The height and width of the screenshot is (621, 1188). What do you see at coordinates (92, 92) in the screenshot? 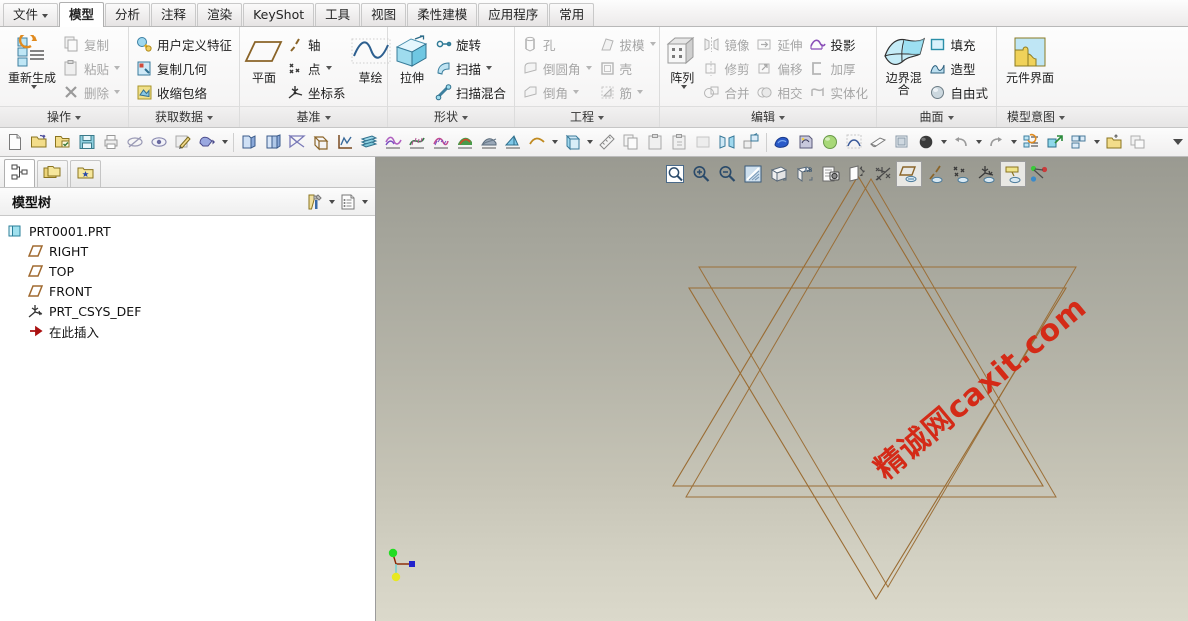
I see `delete-button: 删除` at bounding box center [92, 92].